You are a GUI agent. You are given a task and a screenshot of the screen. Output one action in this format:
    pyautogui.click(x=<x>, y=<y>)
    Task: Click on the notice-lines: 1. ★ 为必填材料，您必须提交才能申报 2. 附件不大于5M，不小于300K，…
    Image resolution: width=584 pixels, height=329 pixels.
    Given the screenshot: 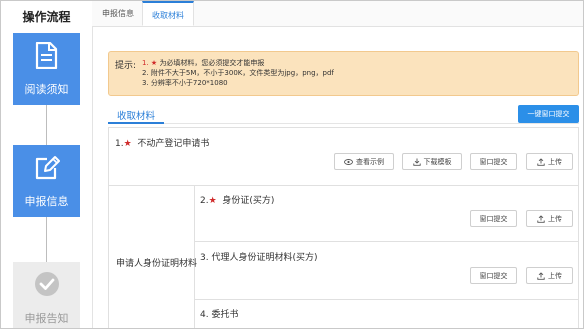 What is the action you would take?
    pyautogui.click(x=238, y=73)
    